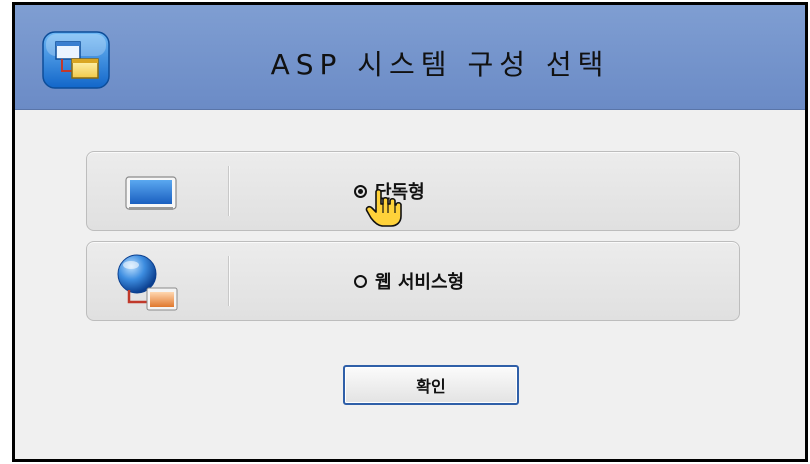 This screenshot has height=464, width=810. Describe the element at coordinates (147, 282) in the screenshot. I see `web-service-icon` at that location.